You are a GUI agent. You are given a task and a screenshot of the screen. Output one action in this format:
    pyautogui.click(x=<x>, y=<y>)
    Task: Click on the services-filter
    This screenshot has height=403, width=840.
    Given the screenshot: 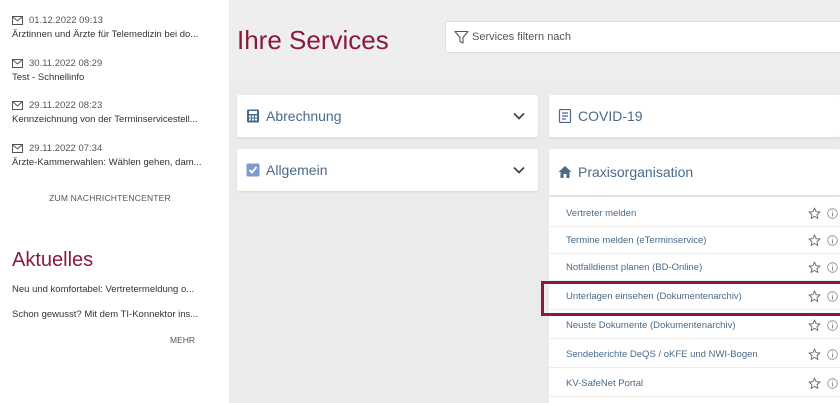 What is the action you would take?
    pyautogui.click(x=642, y=37)
    